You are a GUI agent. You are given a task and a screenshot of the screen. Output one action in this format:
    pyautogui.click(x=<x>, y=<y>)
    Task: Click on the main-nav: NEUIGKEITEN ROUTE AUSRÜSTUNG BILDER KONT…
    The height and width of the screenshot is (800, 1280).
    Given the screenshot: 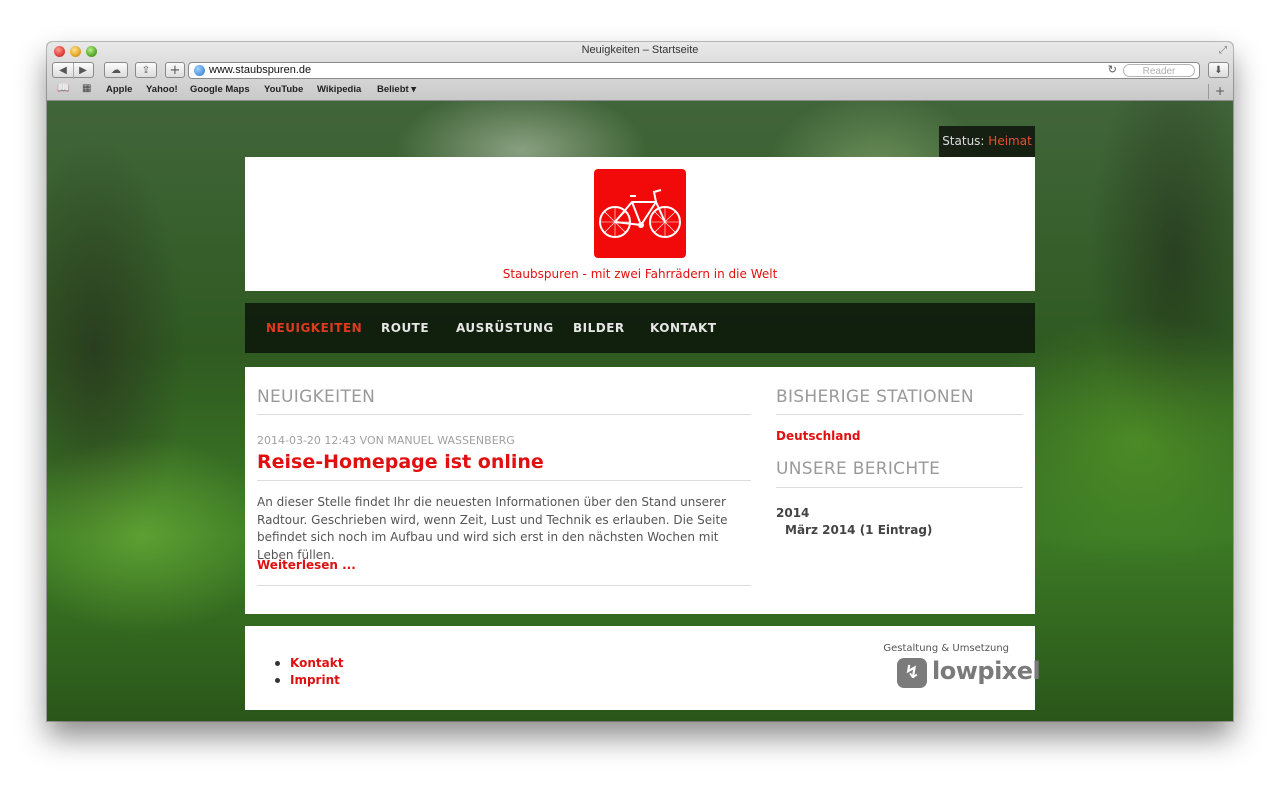 What is the action you would take?
    pyautogui.click(x=640, y=328)
    